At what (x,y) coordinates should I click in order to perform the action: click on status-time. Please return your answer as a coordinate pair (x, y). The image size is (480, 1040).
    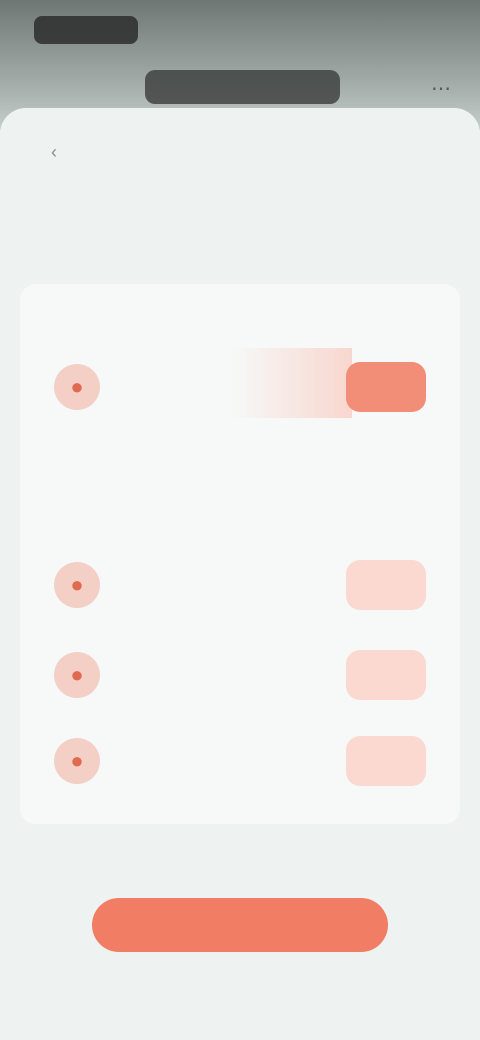
    Looking at the image, I should click on (86, 30).